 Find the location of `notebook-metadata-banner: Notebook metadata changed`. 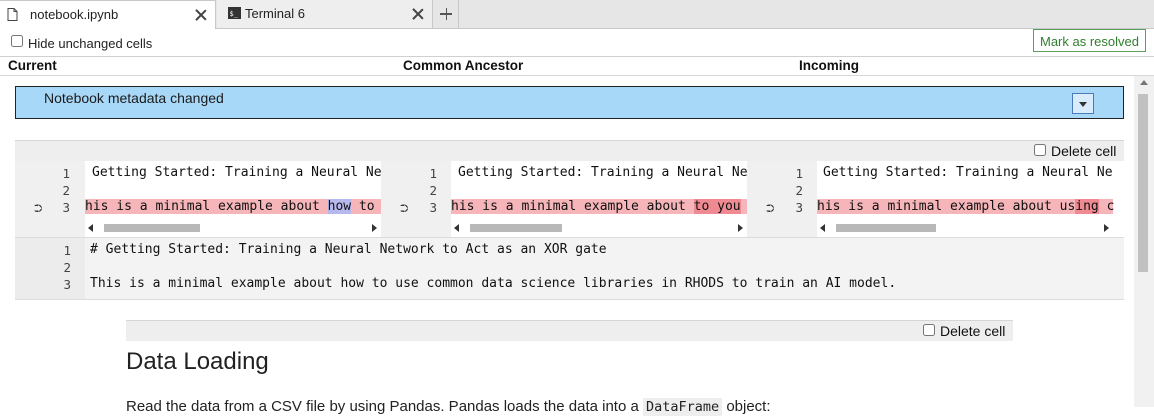

notebook-metadata-banner: Notebook metadata changed is located at coordinates (569, 102).